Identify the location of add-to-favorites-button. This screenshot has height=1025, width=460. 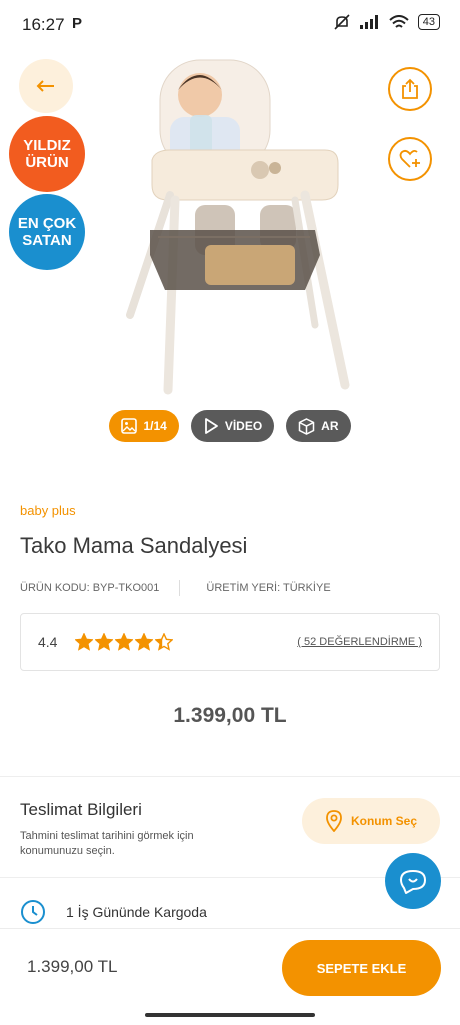
(410, 159).